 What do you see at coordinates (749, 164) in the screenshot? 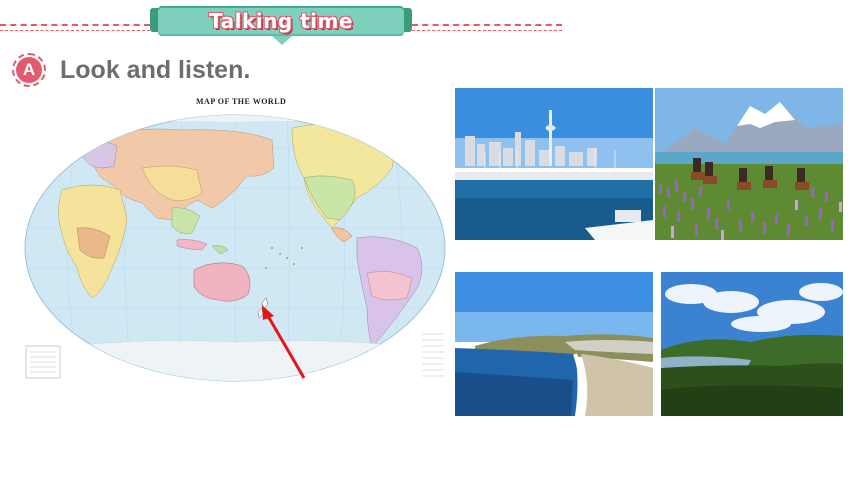
I see `lupin-field-horse-riders-photo` at bounding box center [749, 164].